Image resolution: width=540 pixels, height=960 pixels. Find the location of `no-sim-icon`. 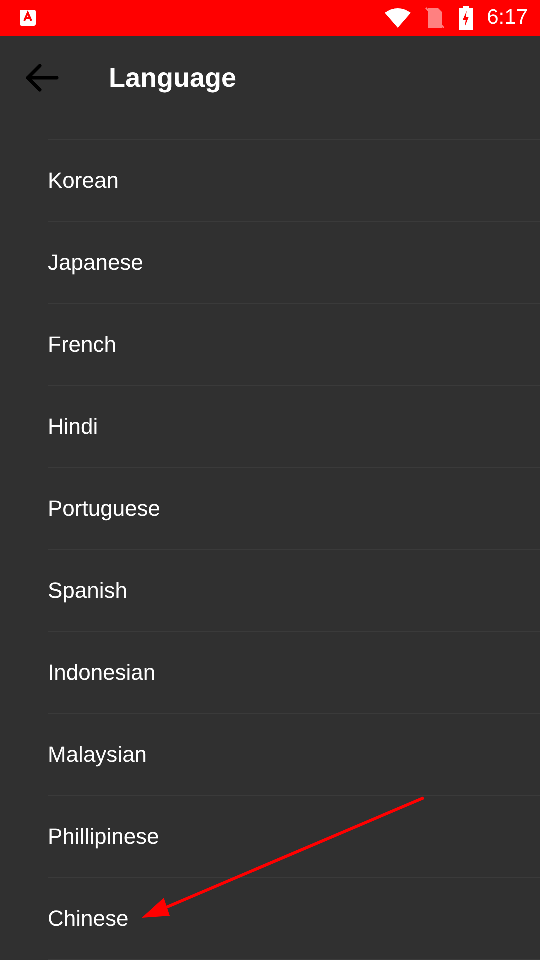

no-sim-icon is located at coordinates (435, 18).